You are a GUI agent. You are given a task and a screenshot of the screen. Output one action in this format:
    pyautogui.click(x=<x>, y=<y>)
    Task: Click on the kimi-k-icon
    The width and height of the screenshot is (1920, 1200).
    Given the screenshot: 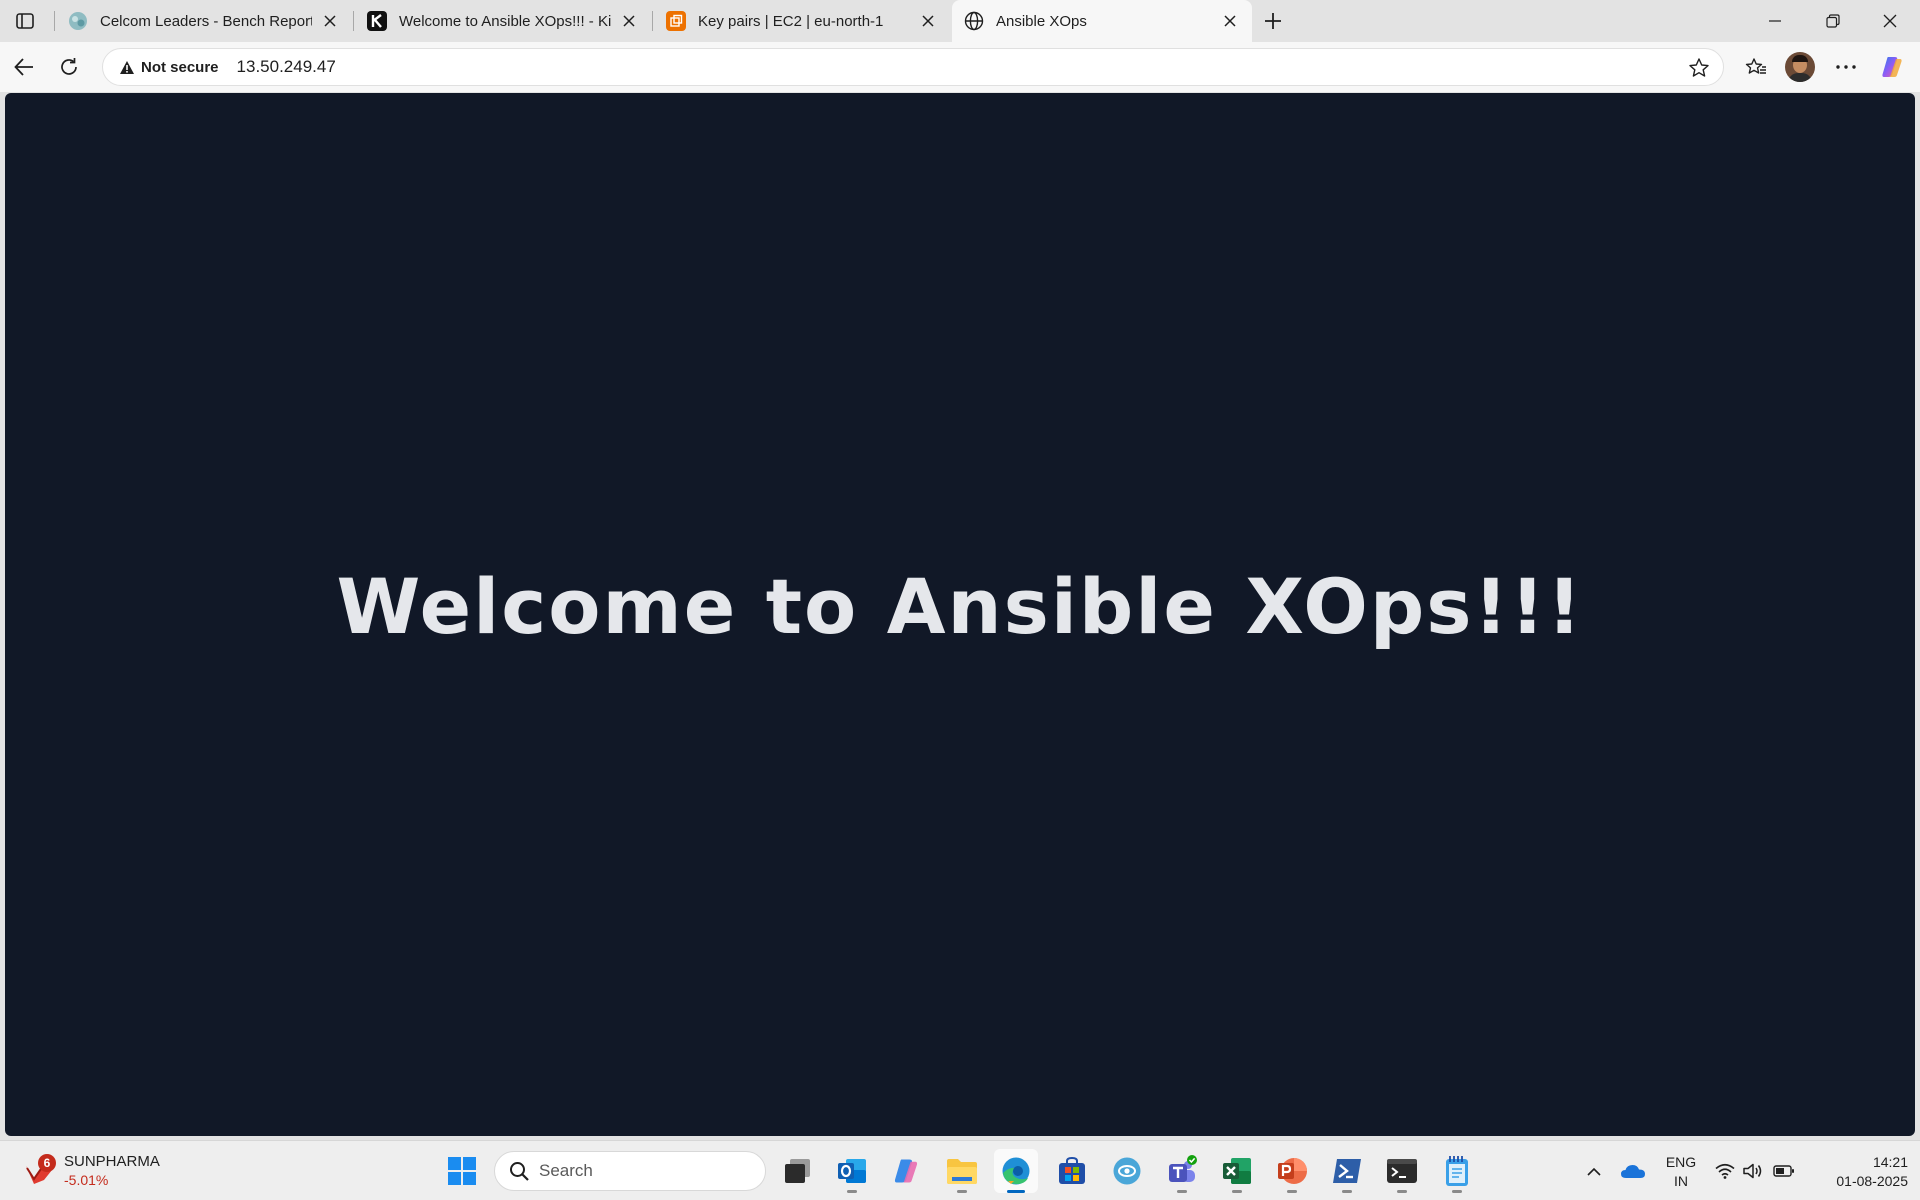 What is the action you would take?
    pyautogui.click(x=377, y=21)
    